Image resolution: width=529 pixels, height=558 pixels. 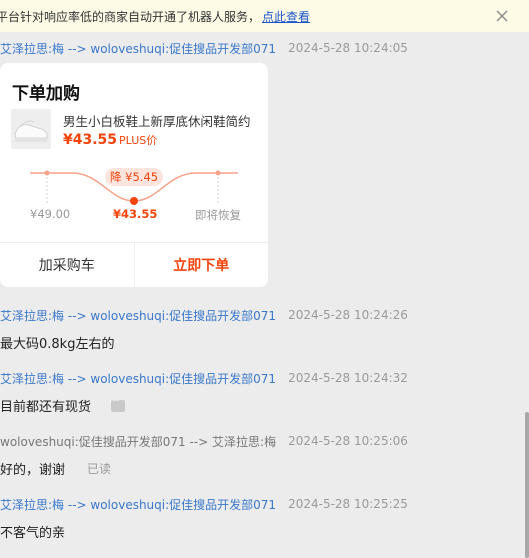 I want to click on product-name: 男生小白板鞋上新厚底休闲鞋简约, so click(x=160, y=120).